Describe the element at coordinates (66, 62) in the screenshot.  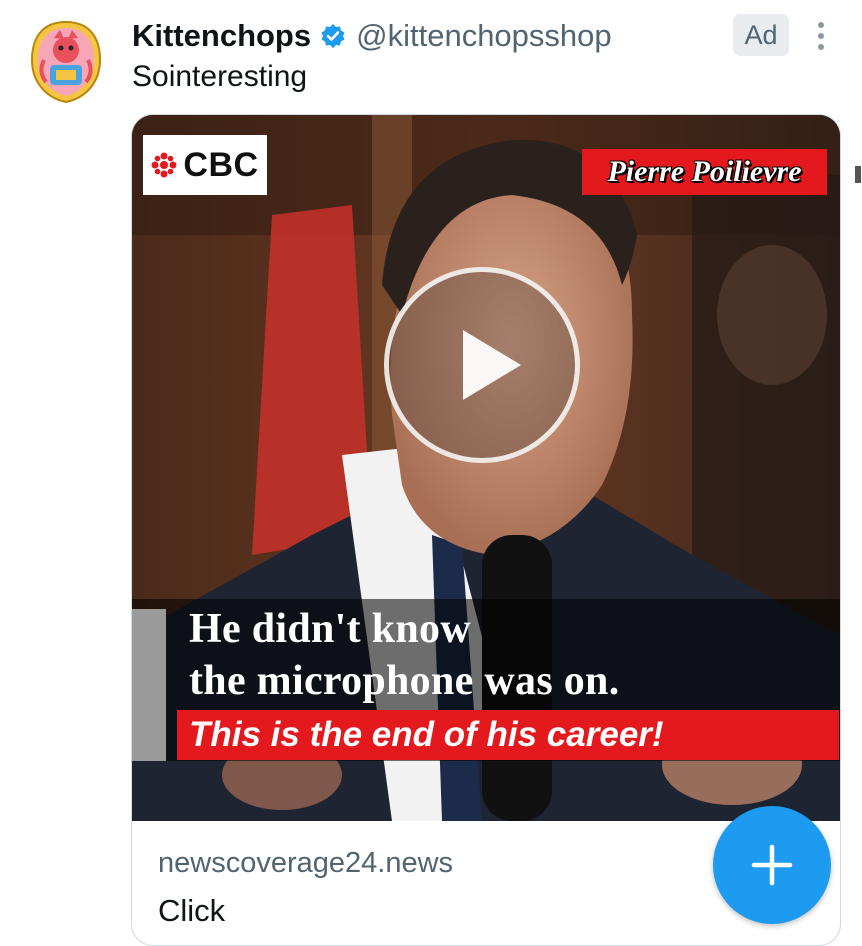
I see `avatar` at that location.